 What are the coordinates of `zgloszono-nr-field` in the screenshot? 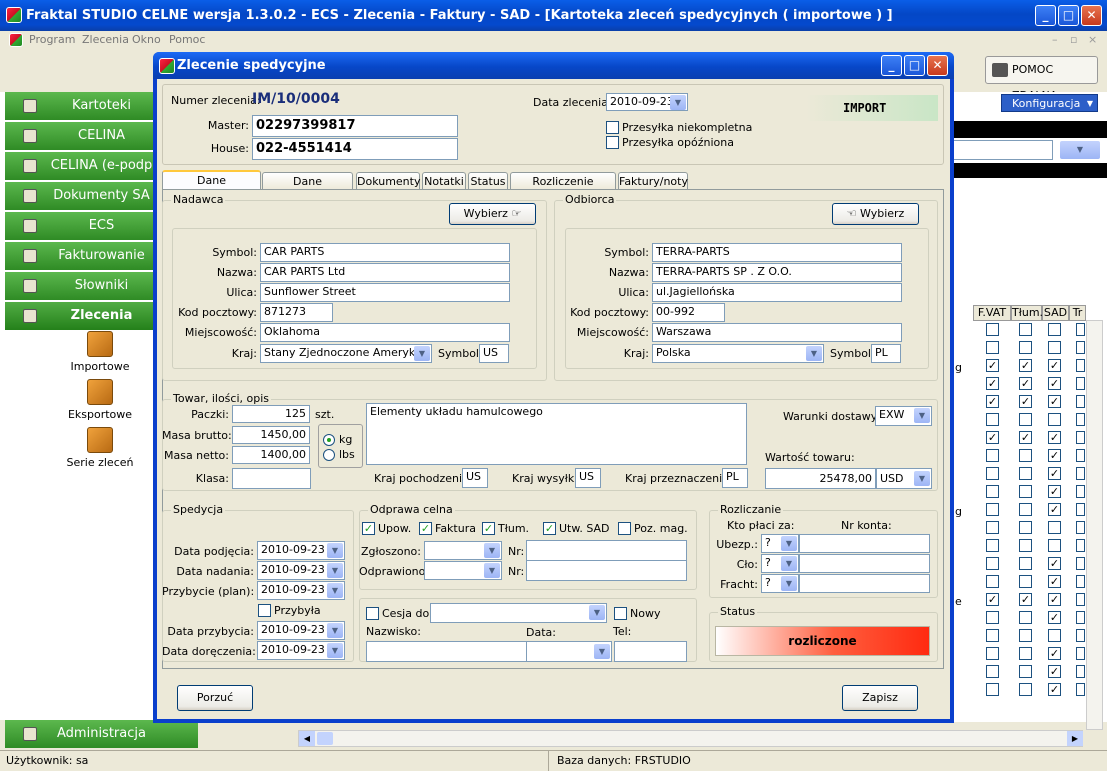 It's located at (606, 550).